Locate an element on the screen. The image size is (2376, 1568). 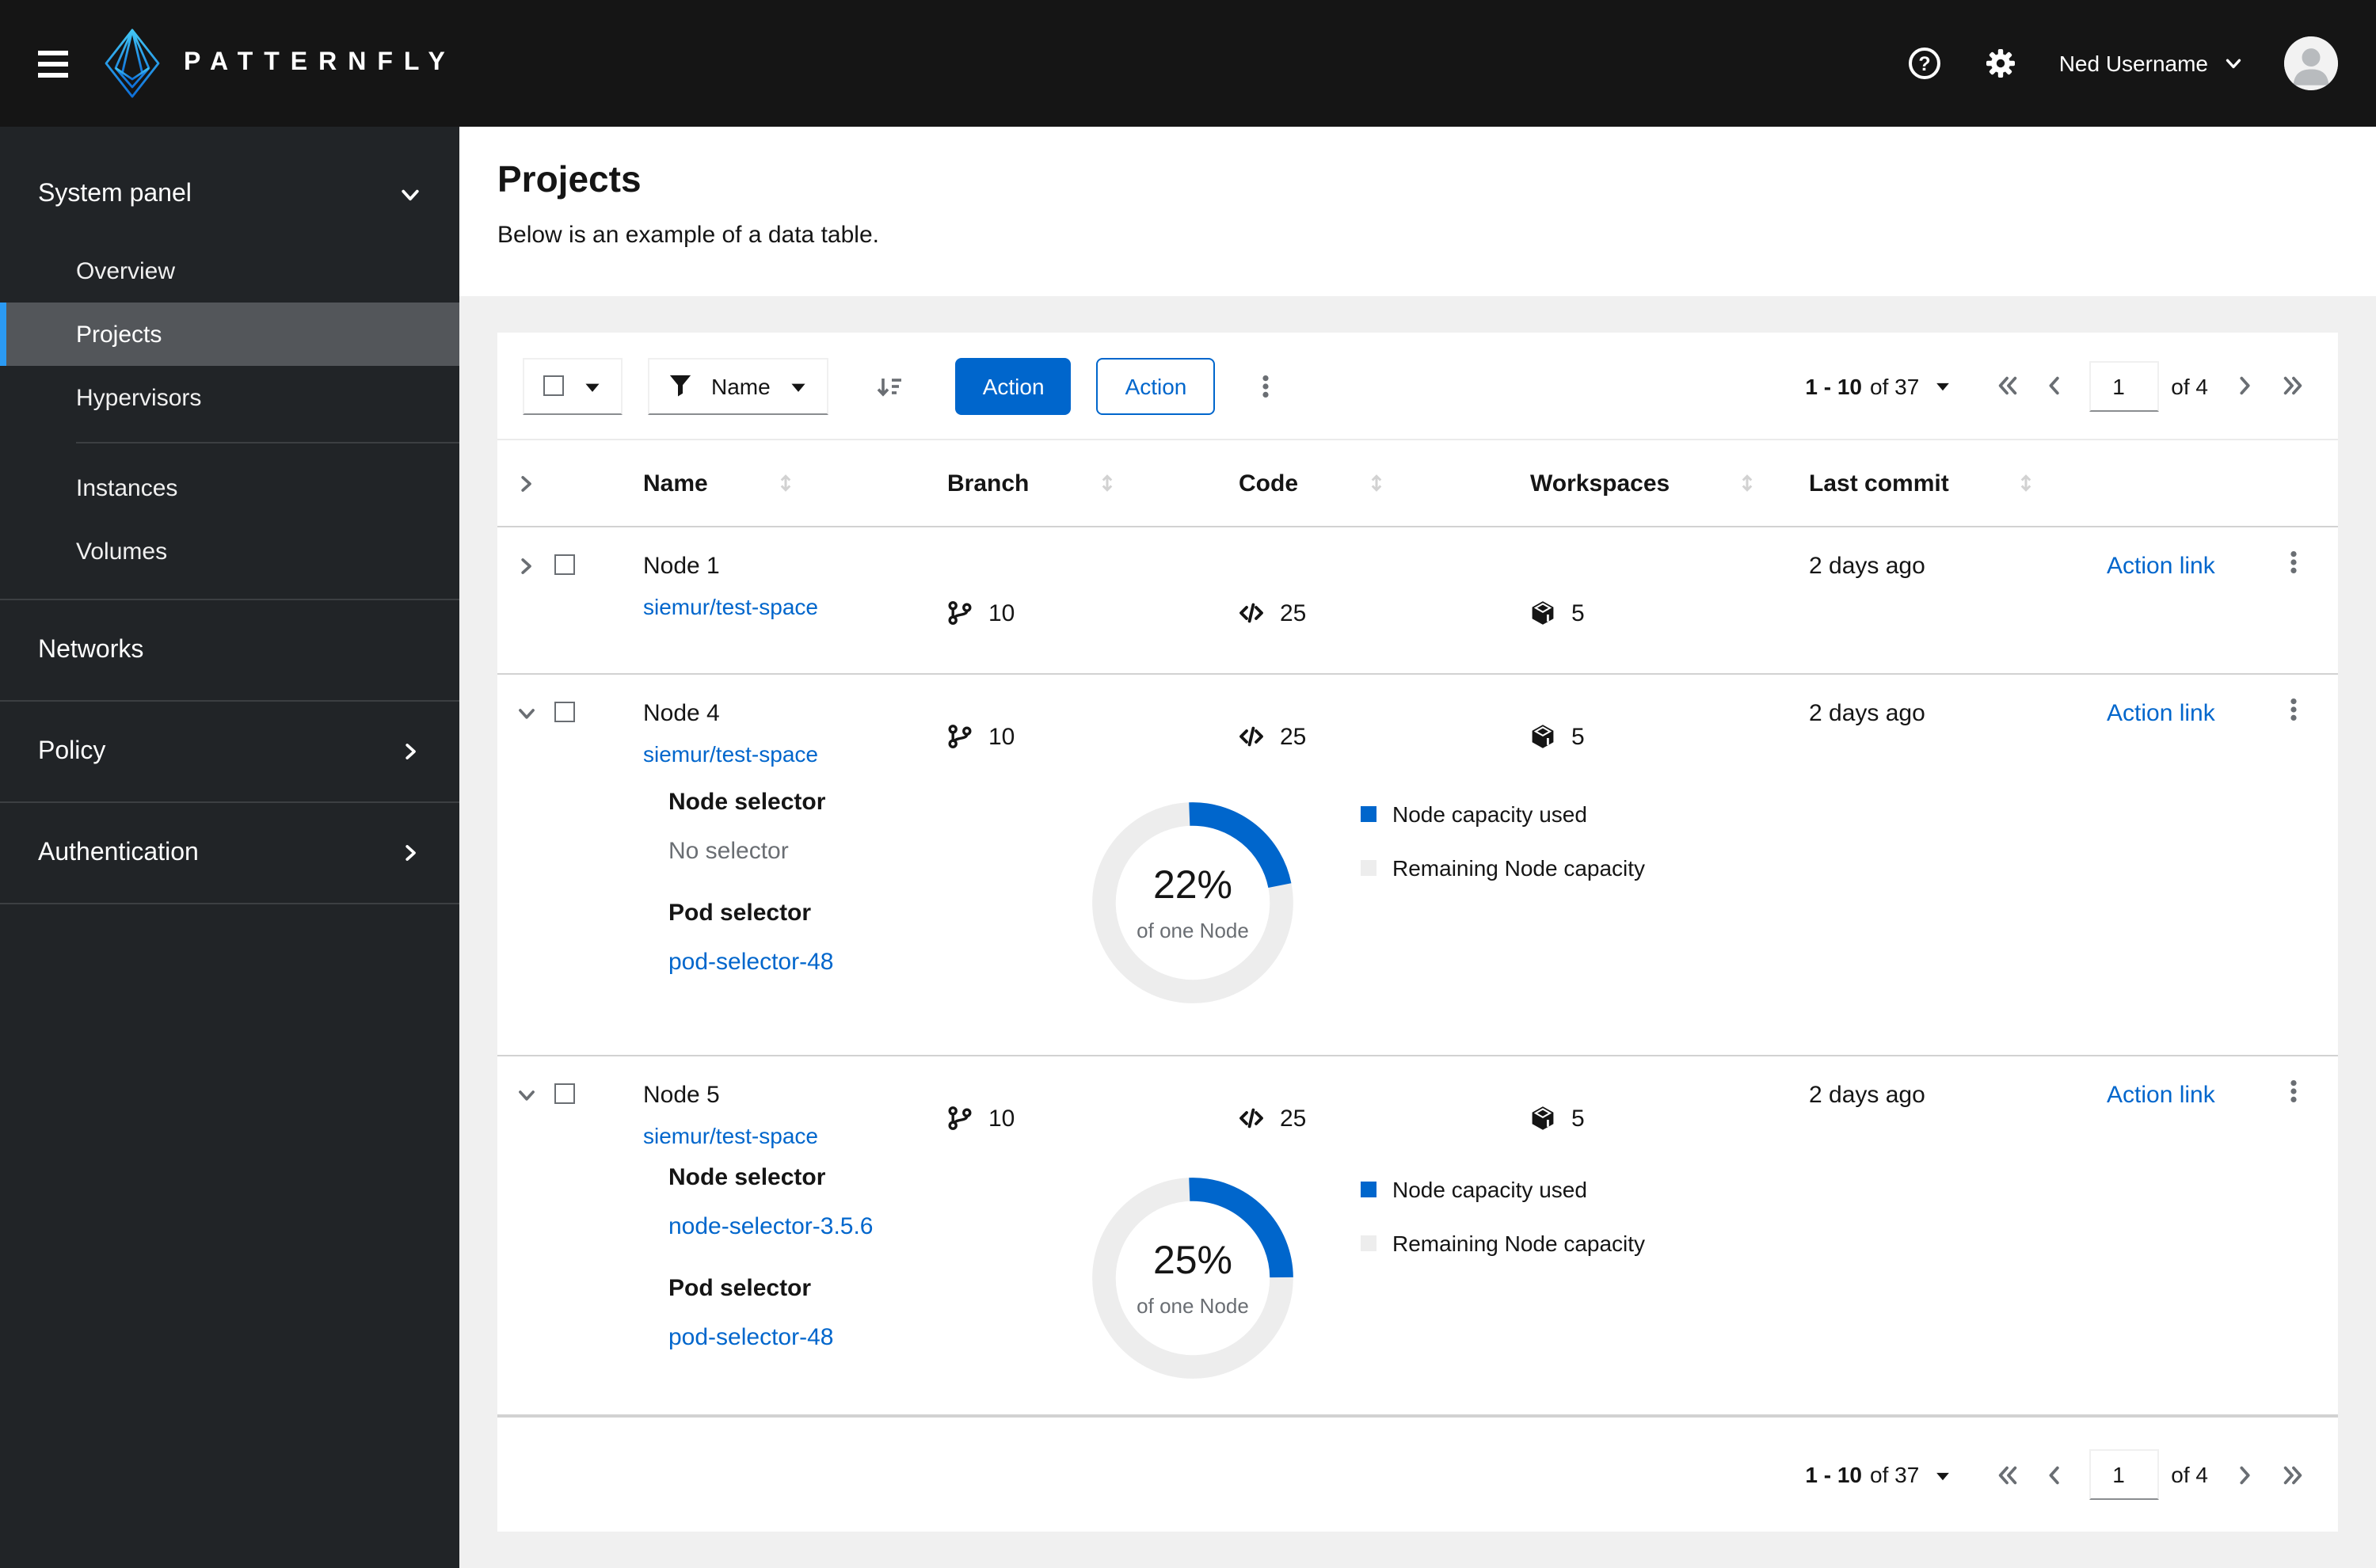
action-secondary-button: Action is located at coordinates (1156, 385).